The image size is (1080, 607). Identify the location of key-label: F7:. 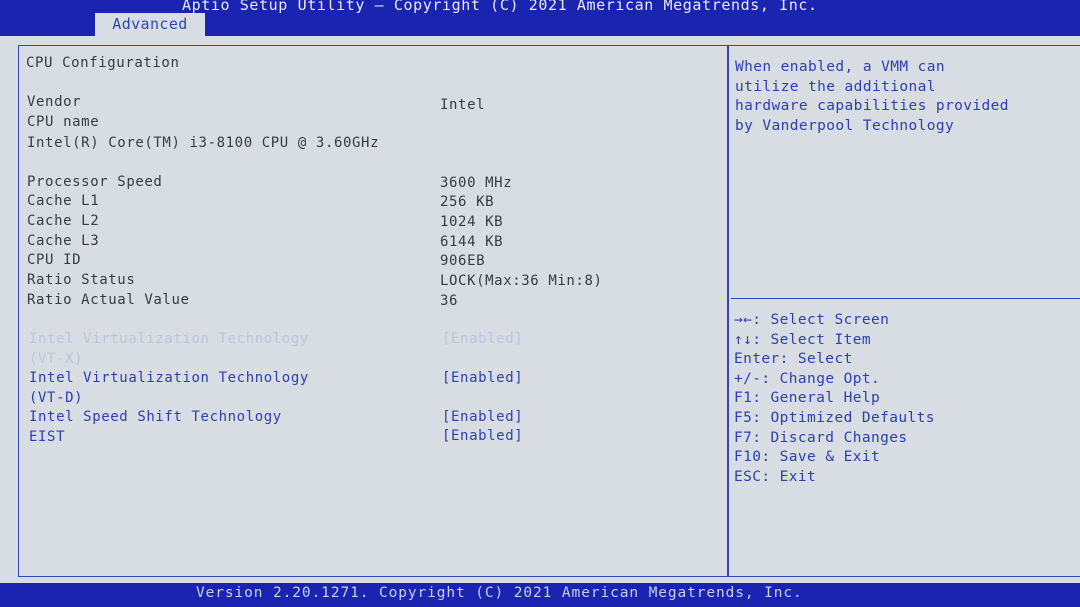
(748, 437).